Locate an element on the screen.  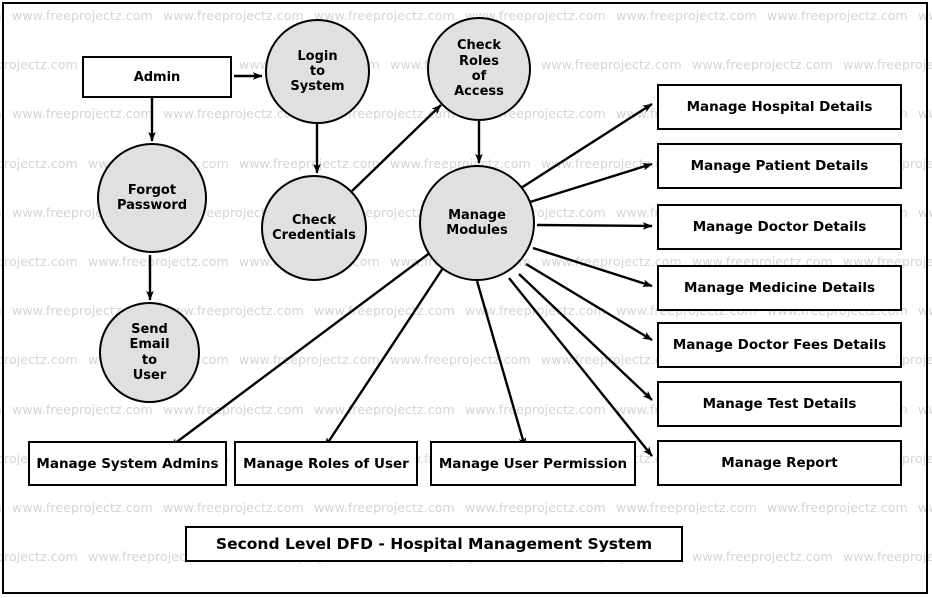
datastore-label: Manage Patient Details is located at coordinates (779, 166).